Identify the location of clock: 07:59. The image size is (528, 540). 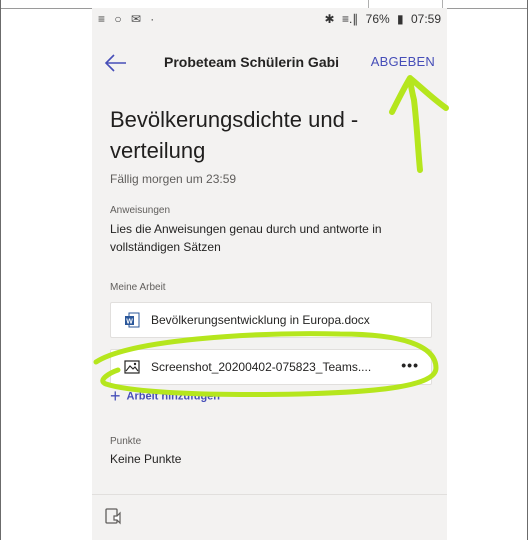
(425, 19).